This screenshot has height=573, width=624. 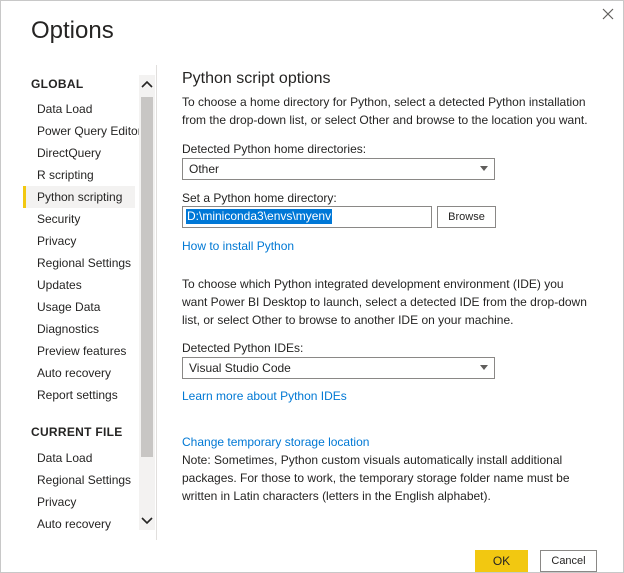 What do you see at coordinates (79, 329) in the screenshot?
I see `sidebar-item-diagnostics: Diagnostics` at bounding box center [79, 329].